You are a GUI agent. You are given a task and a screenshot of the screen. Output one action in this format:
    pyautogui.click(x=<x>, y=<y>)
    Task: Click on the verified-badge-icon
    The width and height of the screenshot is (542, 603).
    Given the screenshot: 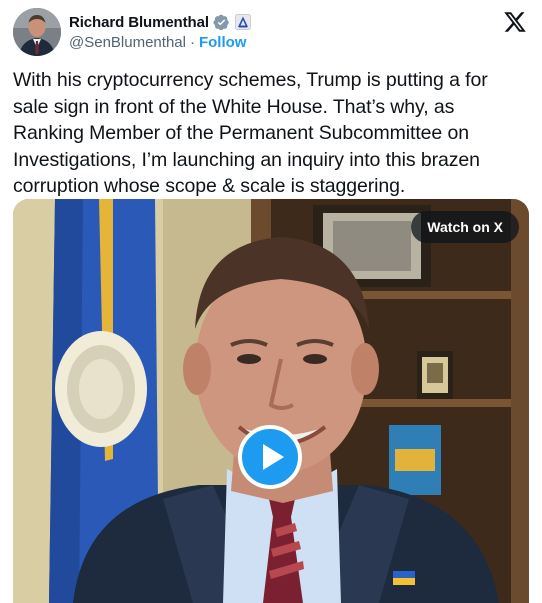 What is the action you would take?
    pyautogui.click(x=221, y=22)
    